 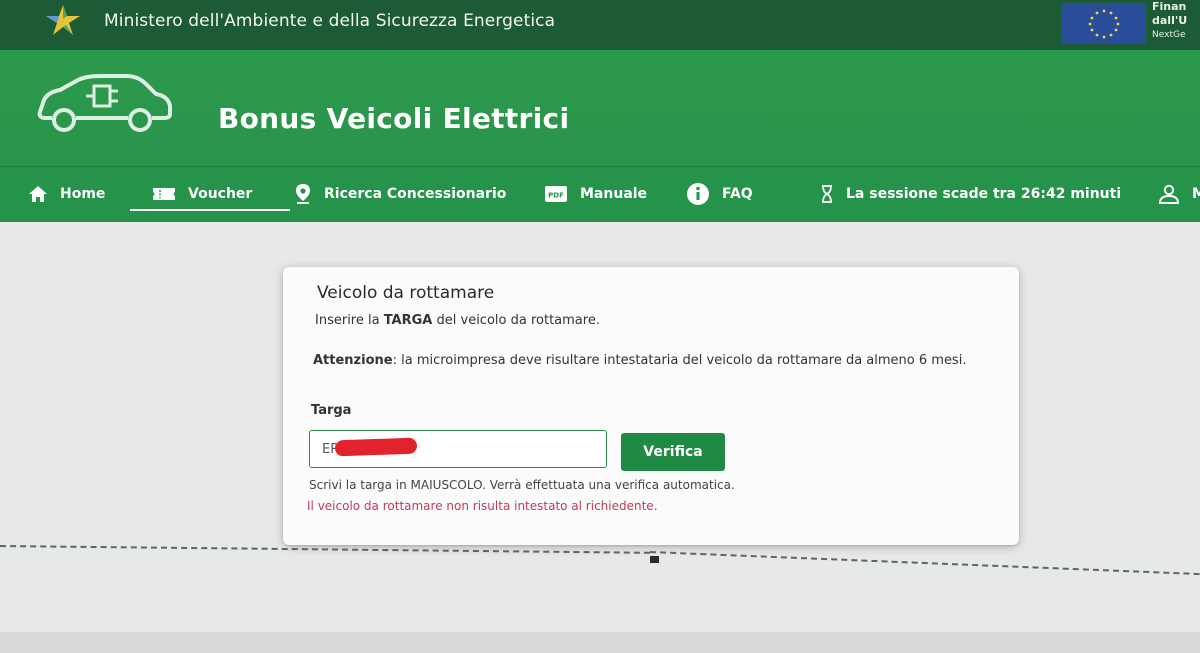 I want to click on plate-label: Targa, so click(x=331, y=410).